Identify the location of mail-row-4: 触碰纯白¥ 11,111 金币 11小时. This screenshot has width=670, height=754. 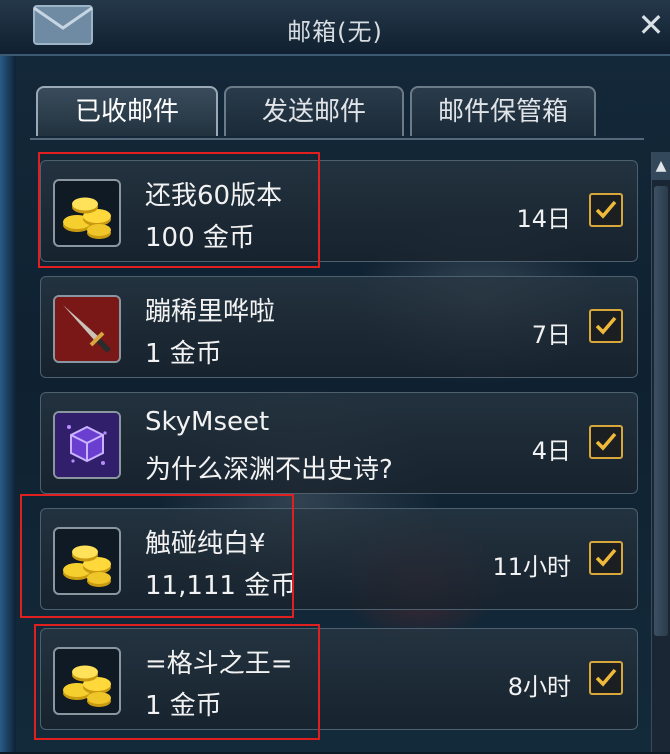
(339, 559).